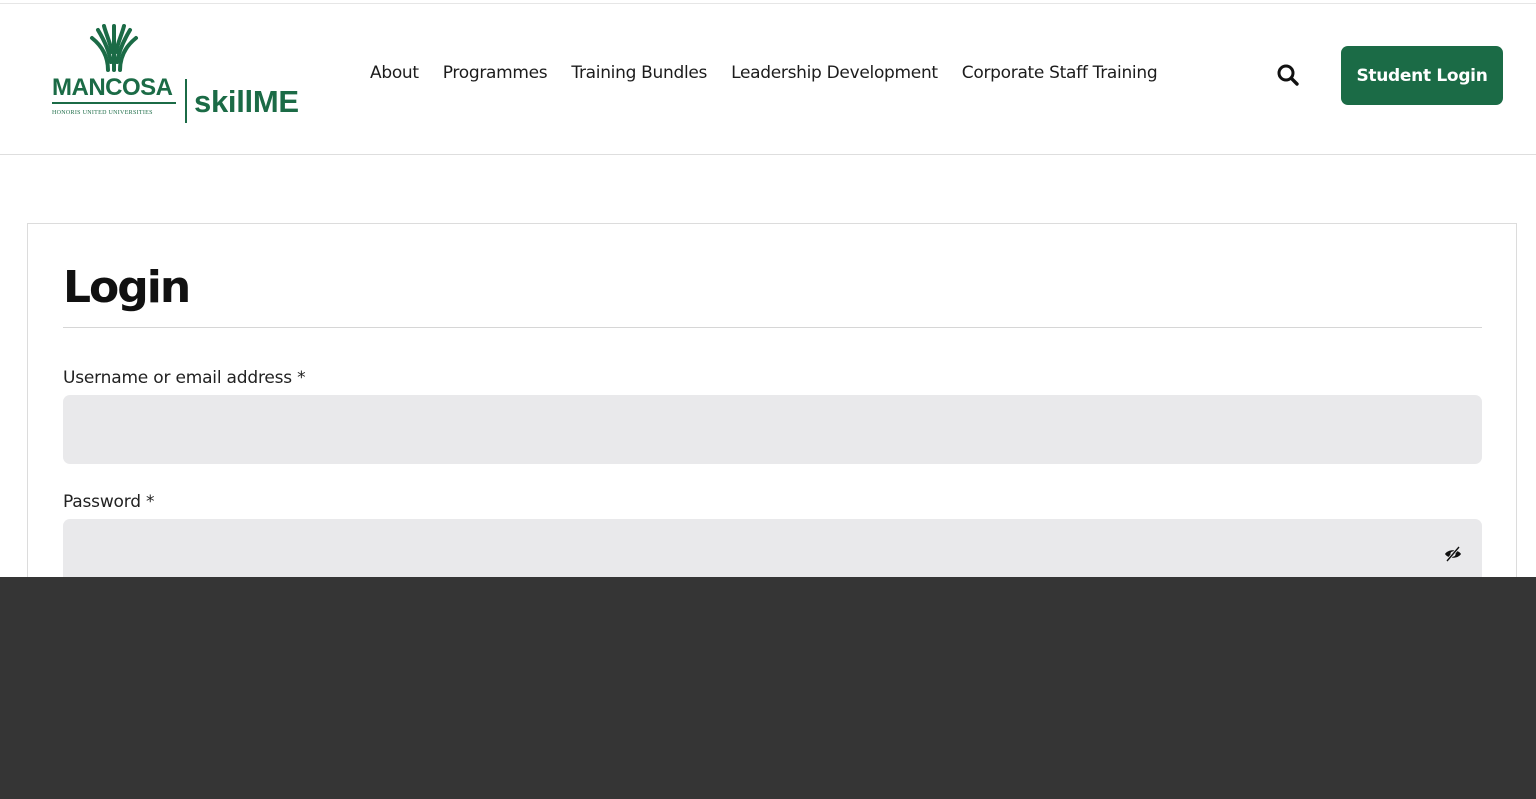  What do you see at coordinates (1288, 75) in the screenshot?
I see `search-icon` at bounding box center [1288, 75].